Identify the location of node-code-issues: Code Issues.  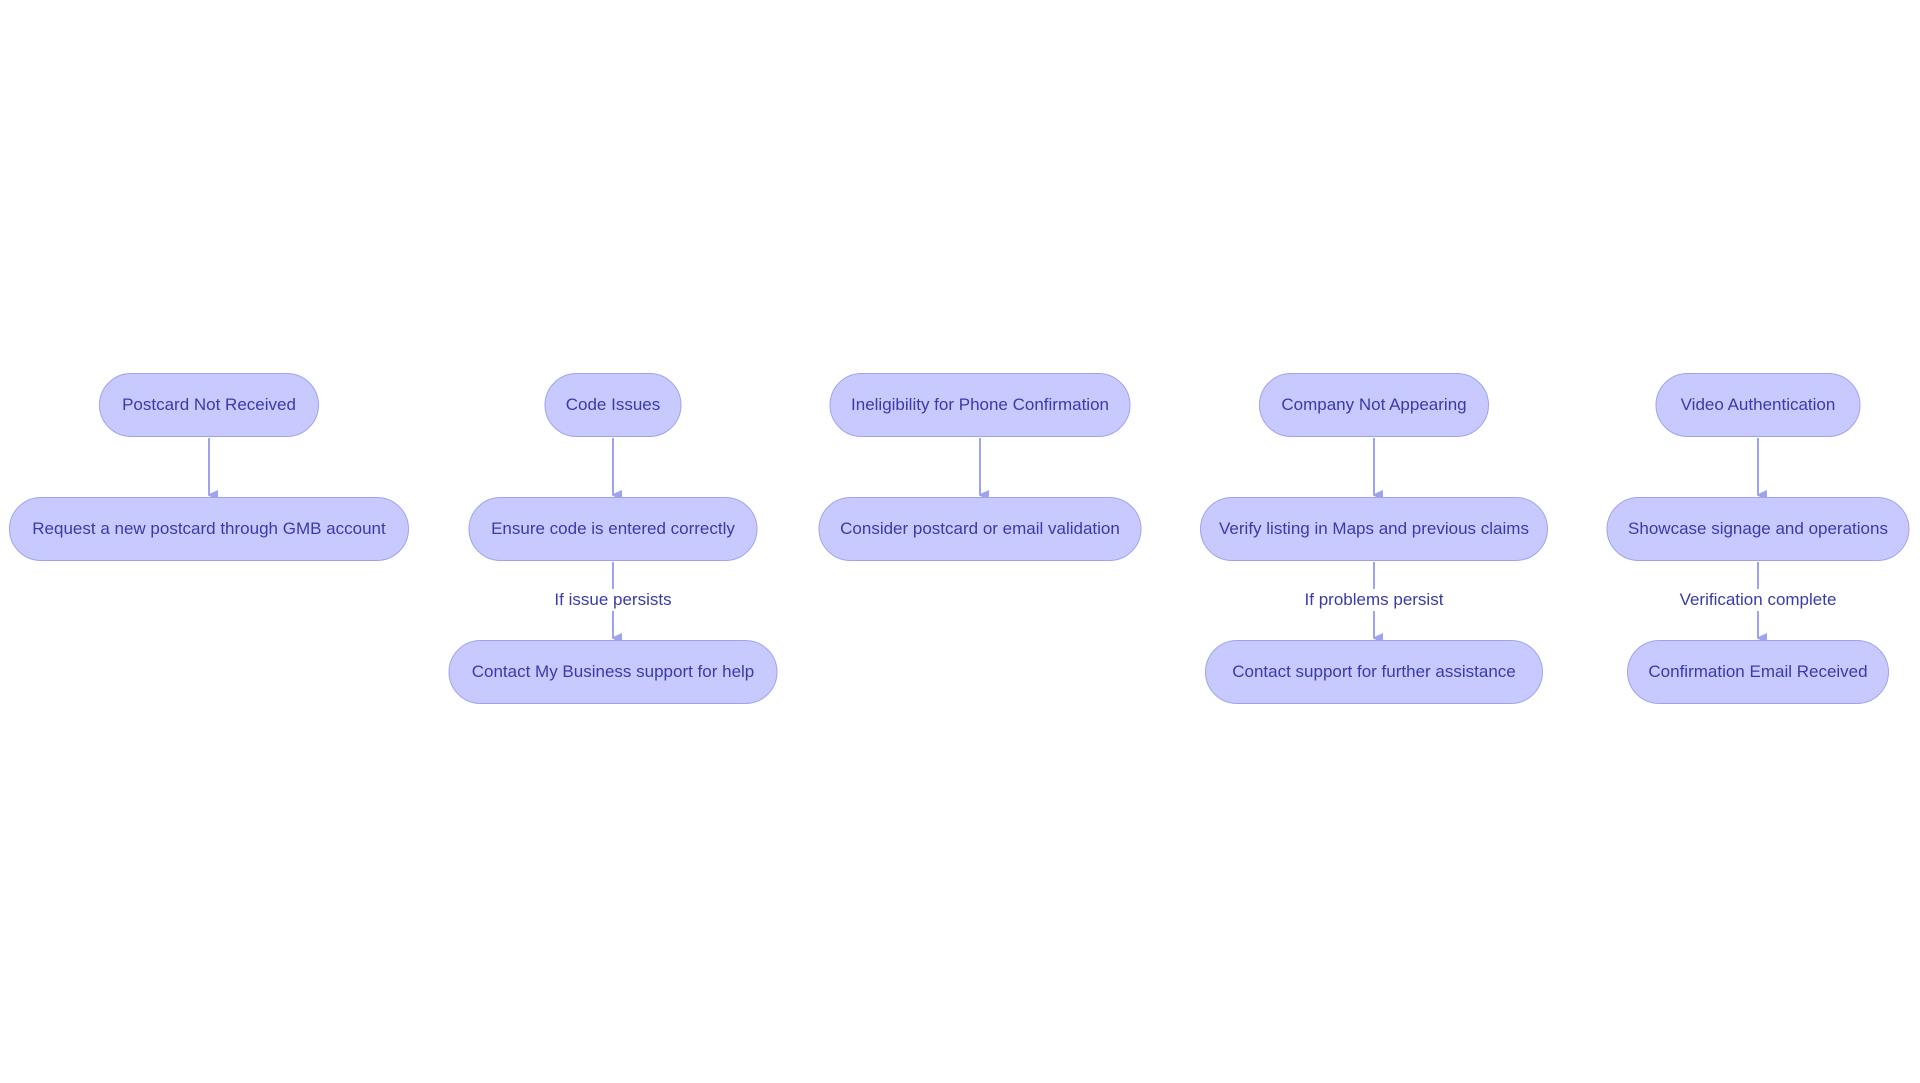
(613, 405).